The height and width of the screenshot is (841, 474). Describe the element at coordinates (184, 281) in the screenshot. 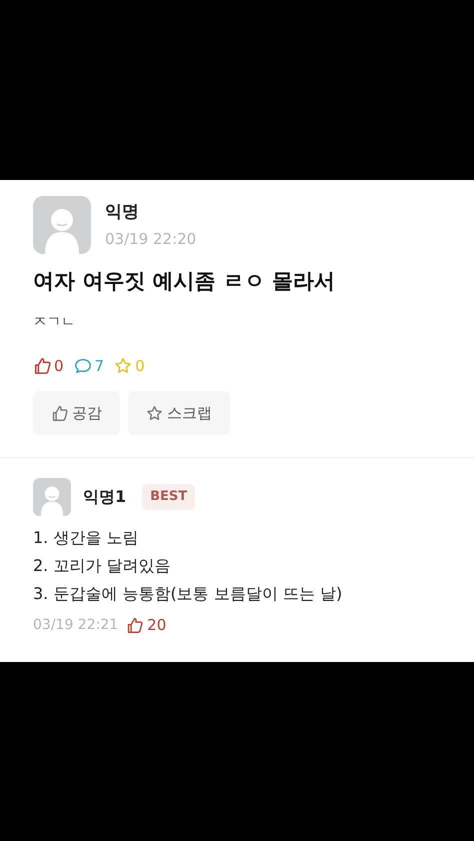

I see `post-title: 여자 여우짓 예시좀 ㄹㅇ 몰라서` at that location.